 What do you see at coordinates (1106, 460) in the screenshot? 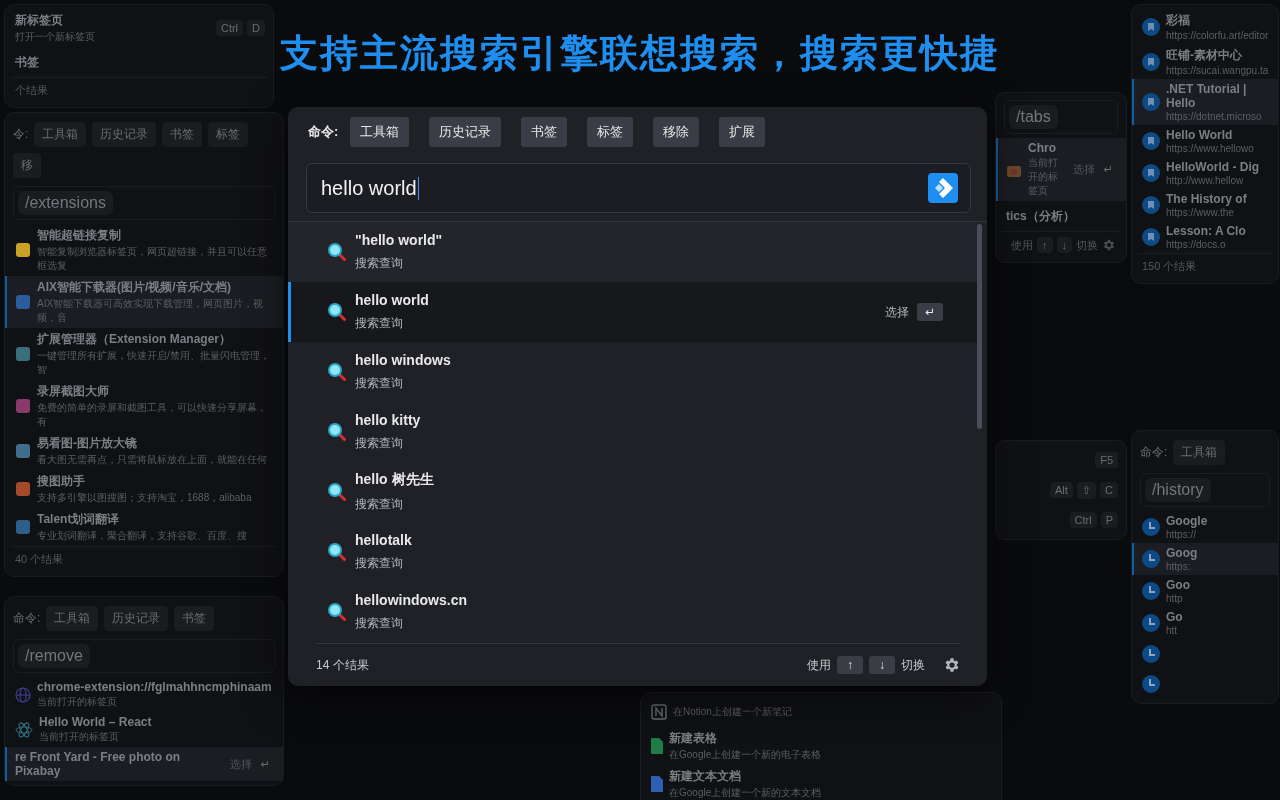
I see `key-cap: F5` at bounding box center [1106, 460].